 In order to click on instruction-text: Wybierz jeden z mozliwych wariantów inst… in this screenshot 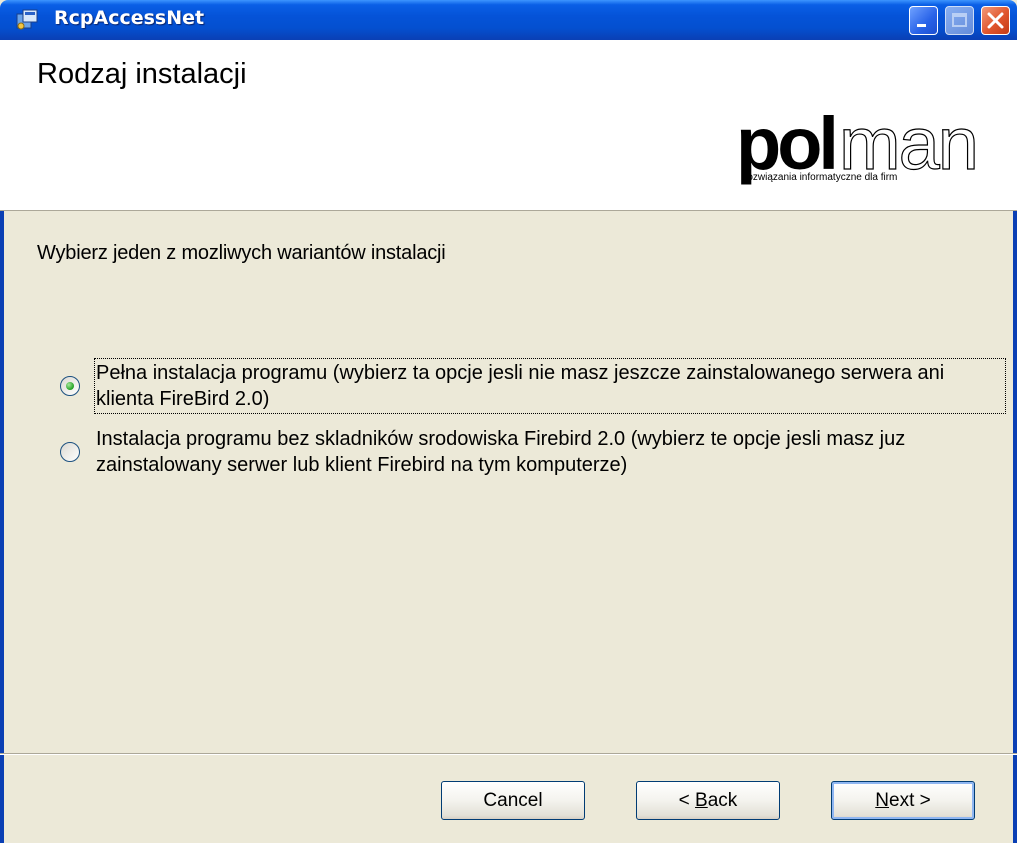, I will do `click(241, 253)`.